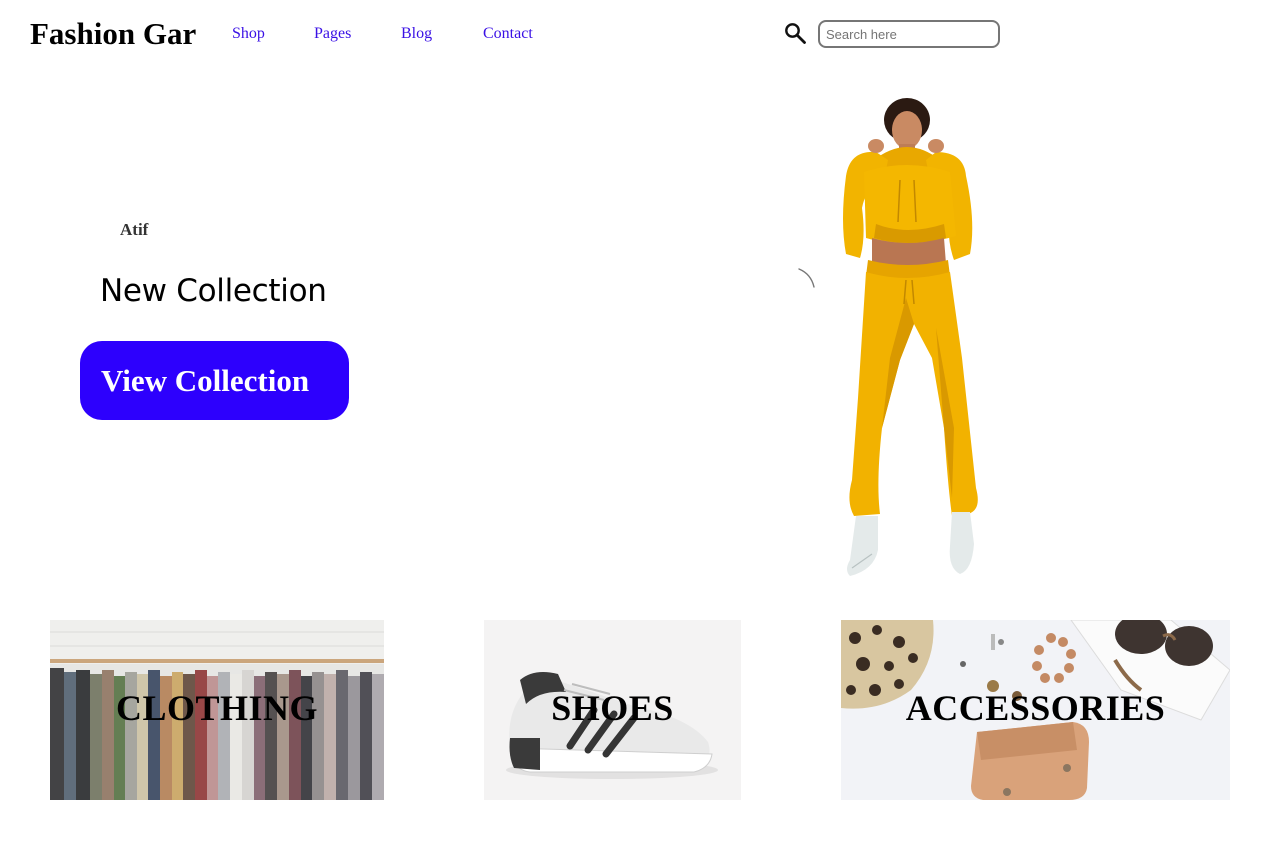 The image size is (1280, 863). What do you see at coordinates (134, 229) in the screenshot?
I see `hero-eyebrow: Atif` at bounding box center [134, 229].